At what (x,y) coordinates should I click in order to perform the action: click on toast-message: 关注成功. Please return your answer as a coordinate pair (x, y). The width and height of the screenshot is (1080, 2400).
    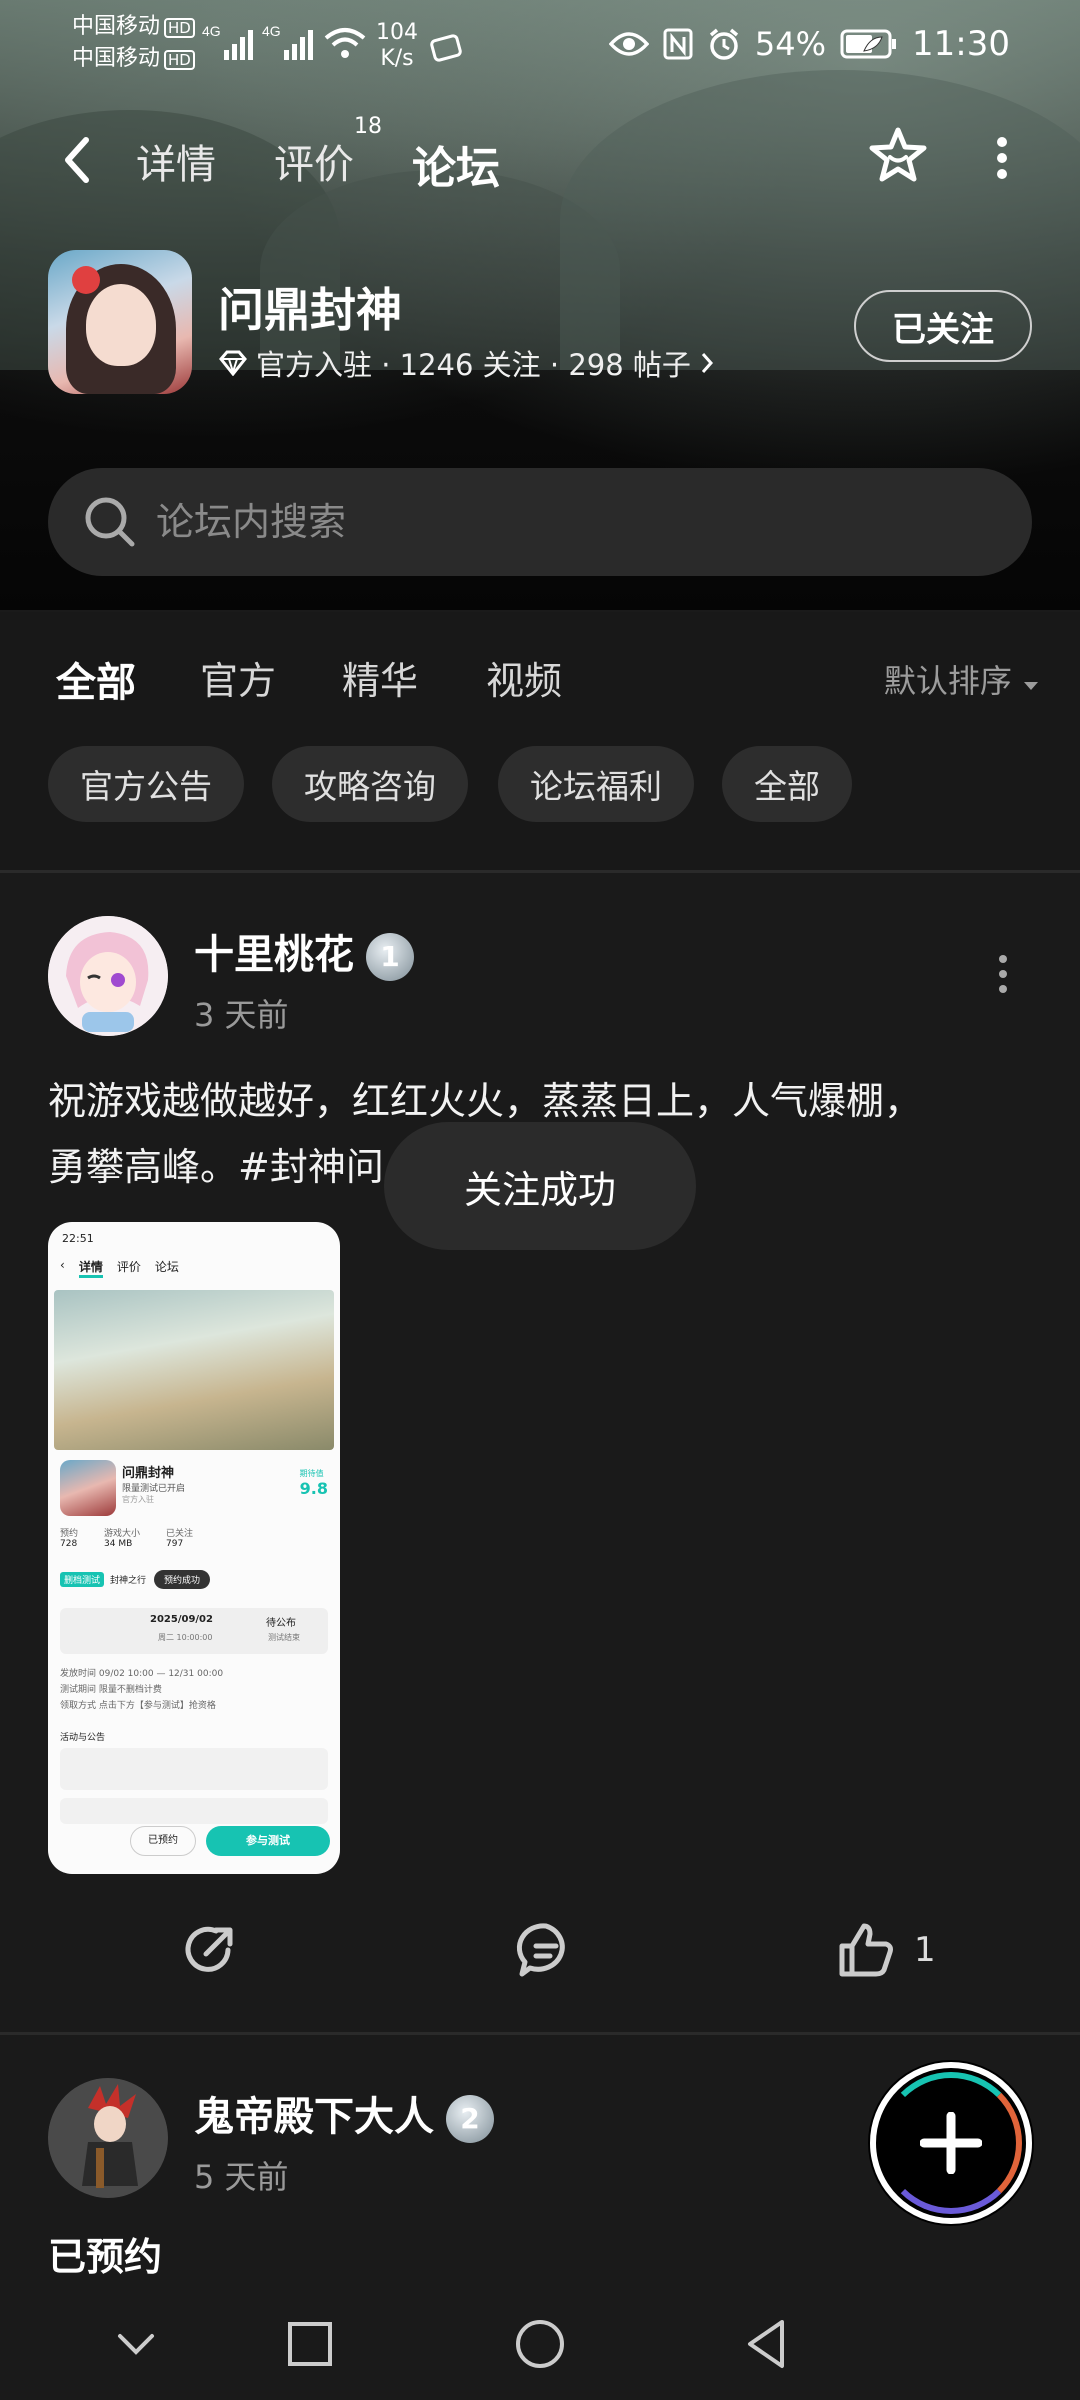
    Looking at the image, I should click on (540, 1186).